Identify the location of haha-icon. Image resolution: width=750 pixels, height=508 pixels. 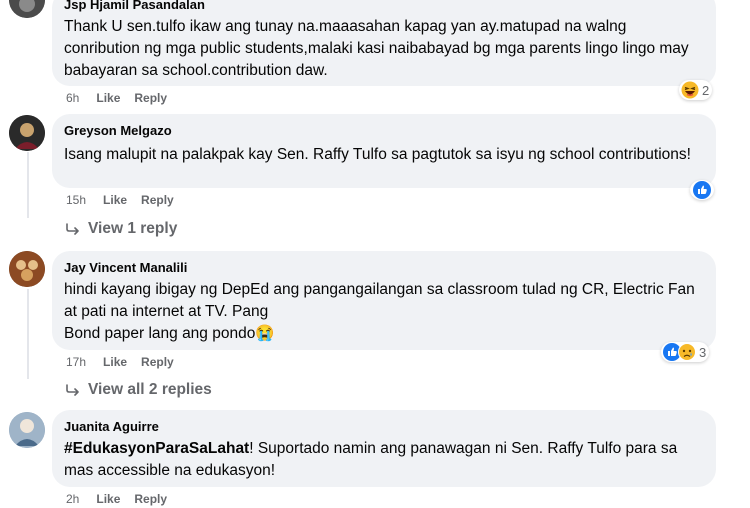
(690, 90).